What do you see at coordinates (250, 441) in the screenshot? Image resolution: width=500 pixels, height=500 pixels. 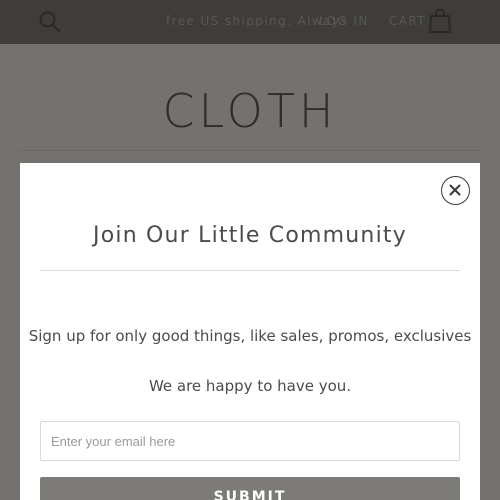 I see `email-input` at bounding box center [250, 441].